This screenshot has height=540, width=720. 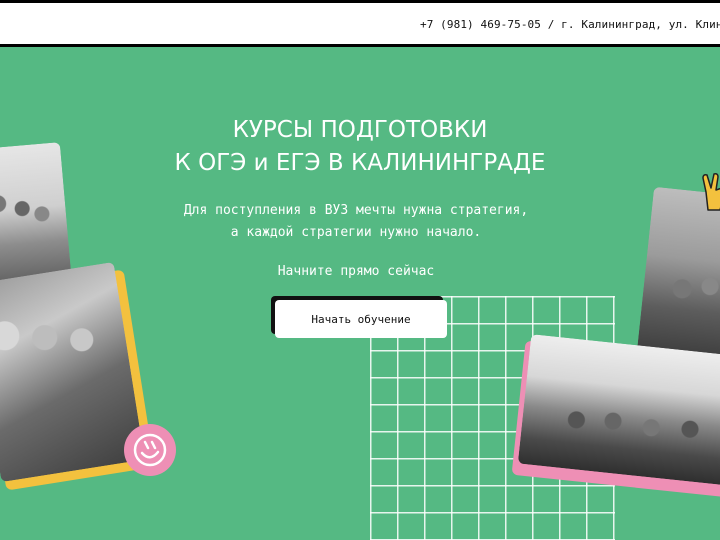 I want to click on smiley-sticker-icon, so click(x=150, y=450).